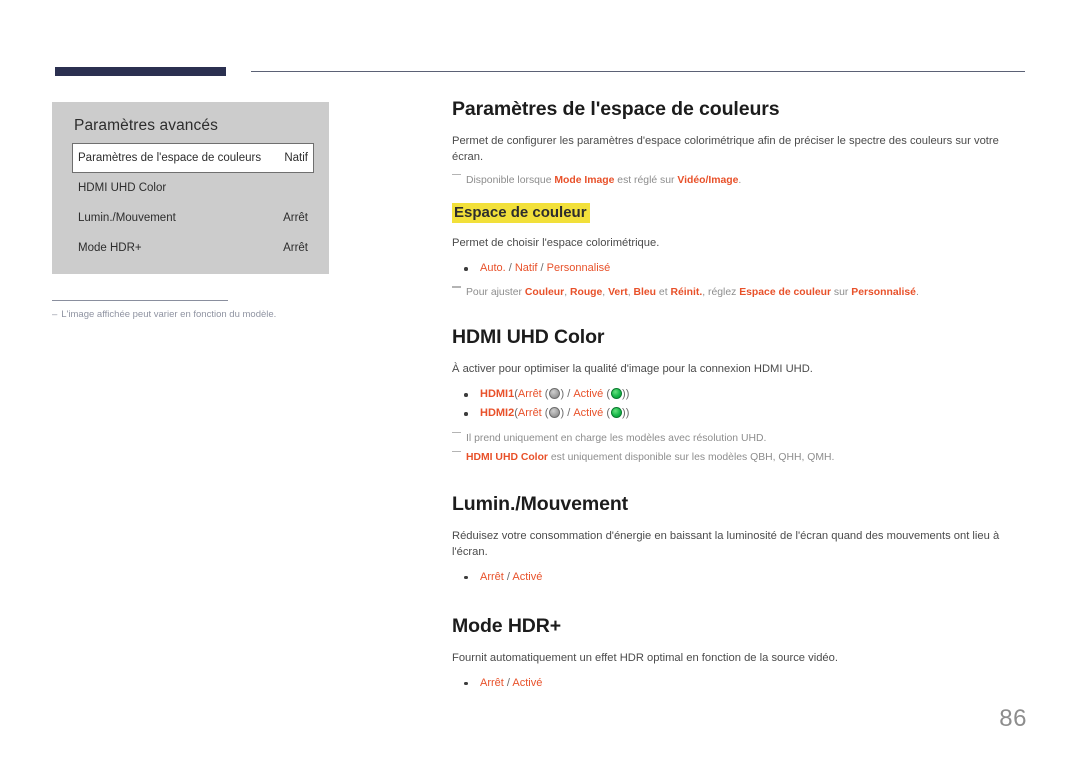 Image resolution: width=1080 pixels, height=763 pixels. I want to click on note-sep: sur, so click(841, 293).